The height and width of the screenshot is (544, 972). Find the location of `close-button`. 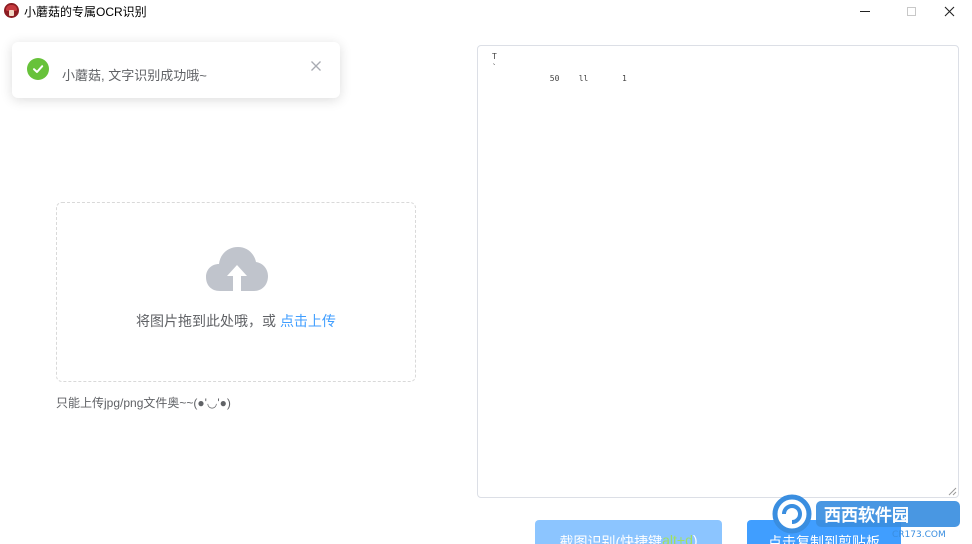

close-button is located at coordinates (949, 11).